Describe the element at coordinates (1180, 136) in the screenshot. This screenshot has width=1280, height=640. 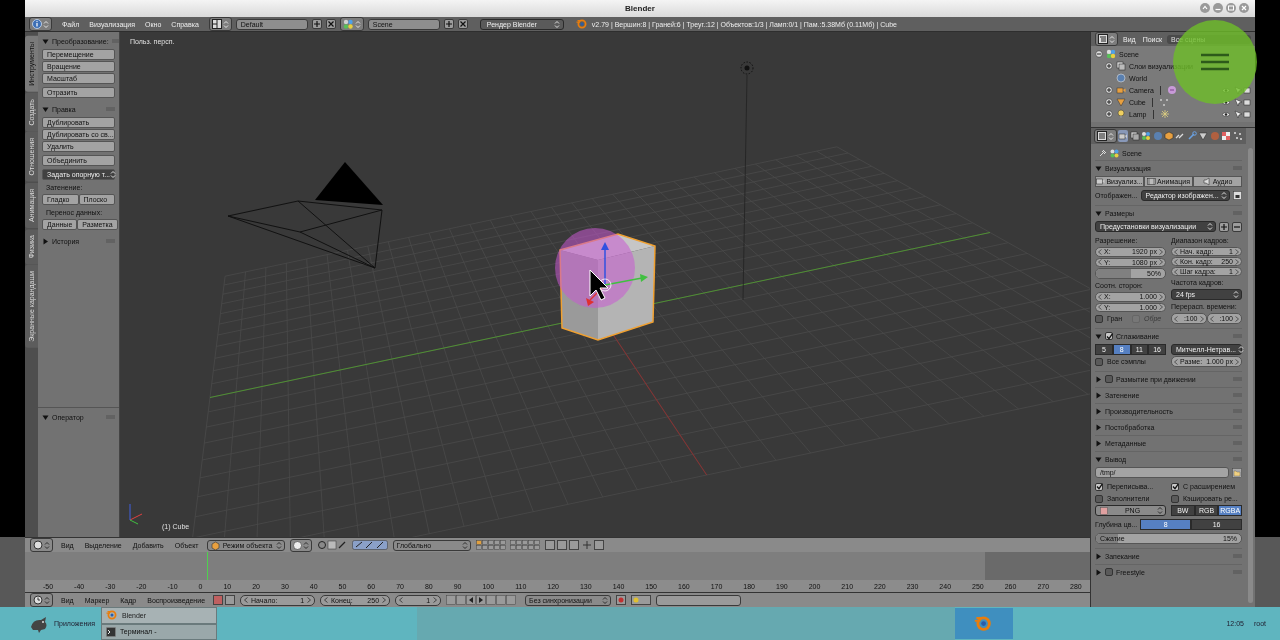
I see `link-icon` at that location.